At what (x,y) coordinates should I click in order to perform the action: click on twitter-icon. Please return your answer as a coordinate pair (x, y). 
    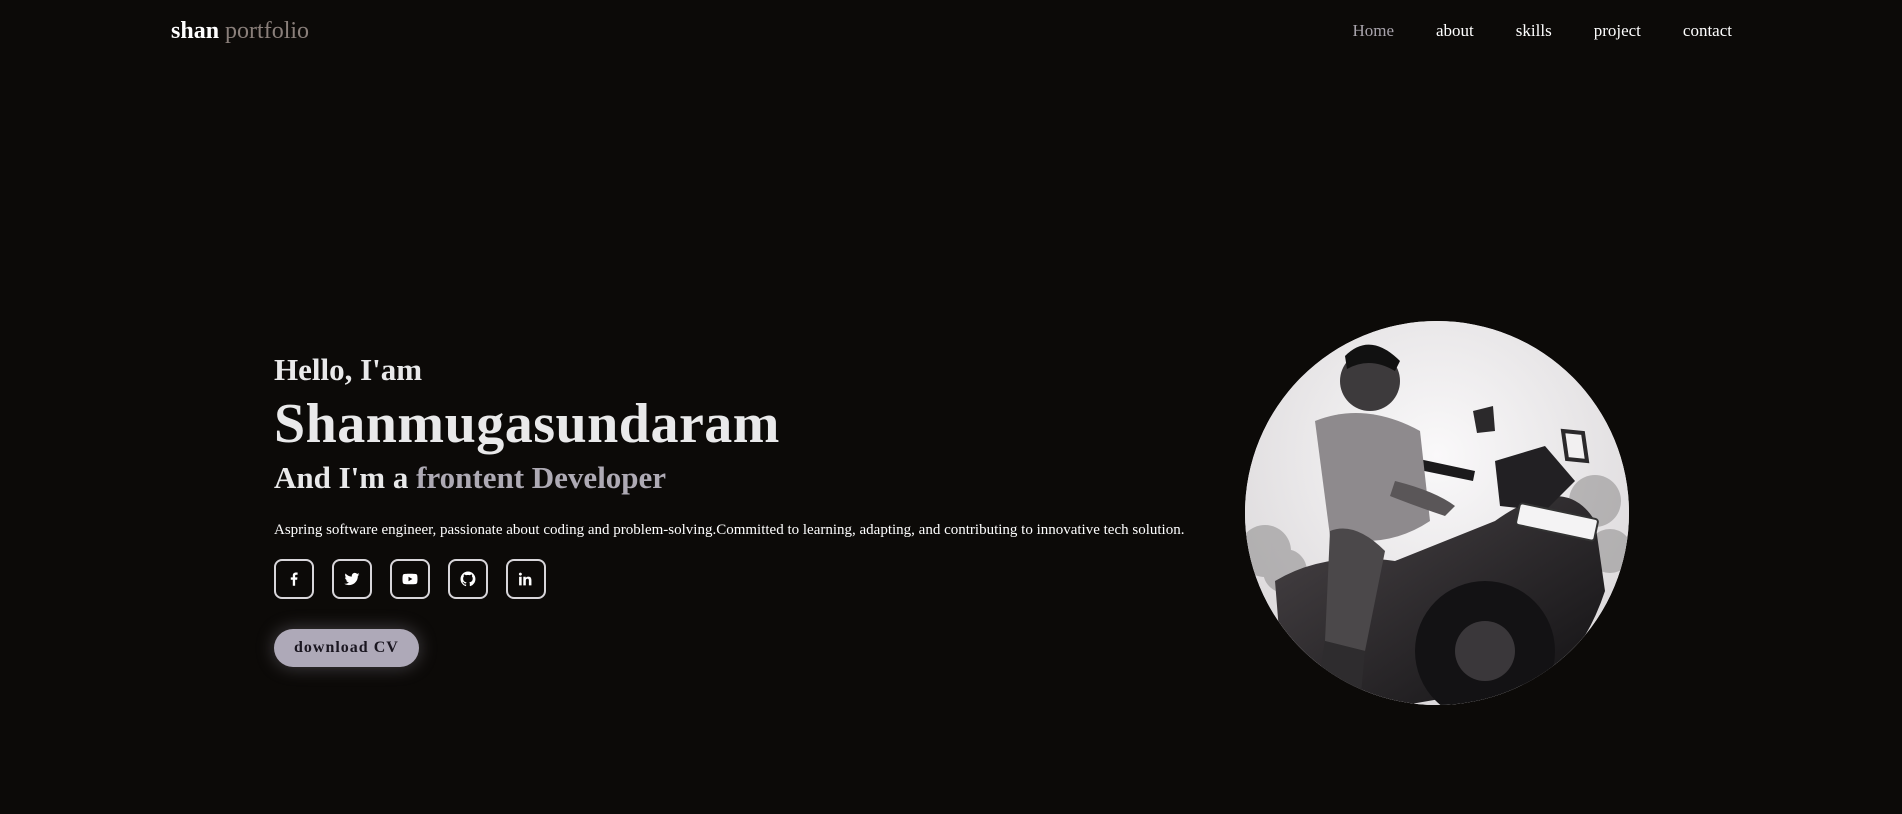
    Looking at the image, I should click on (352, 579).